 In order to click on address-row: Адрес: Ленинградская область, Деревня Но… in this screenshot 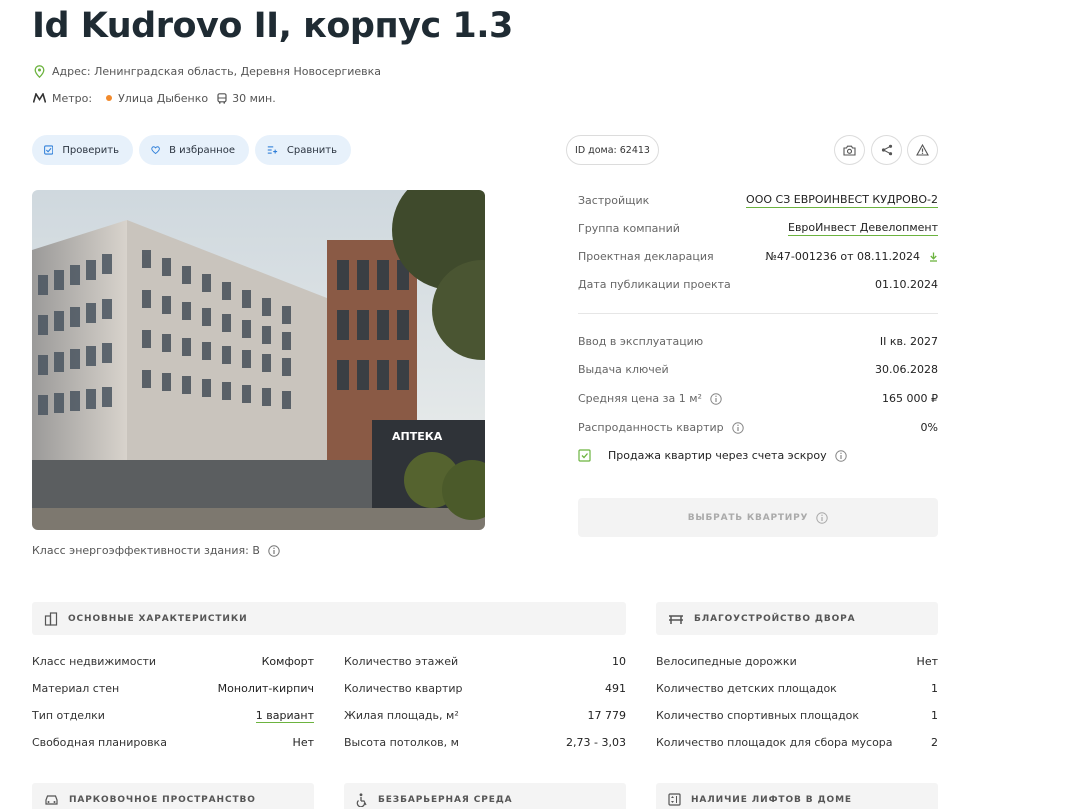, I will do `click(206, 71)`.